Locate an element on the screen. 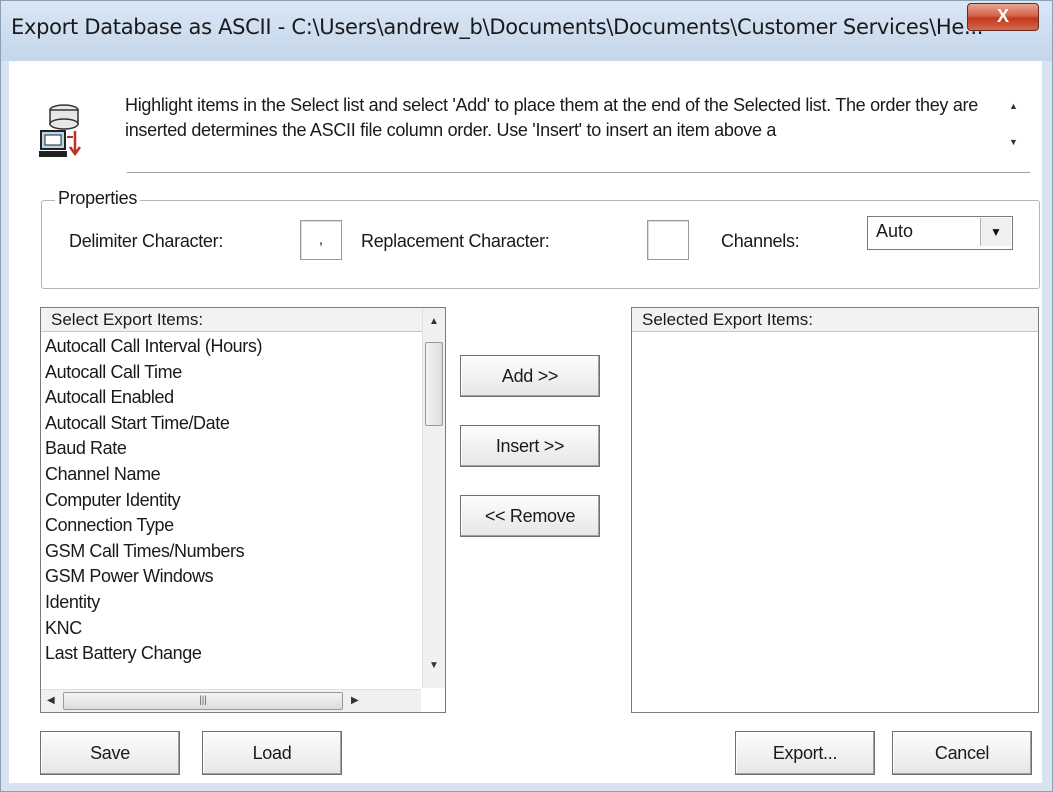 This screenshot has width=1053, height=792. add-button: Add >> is located at coordinates (530, 376).